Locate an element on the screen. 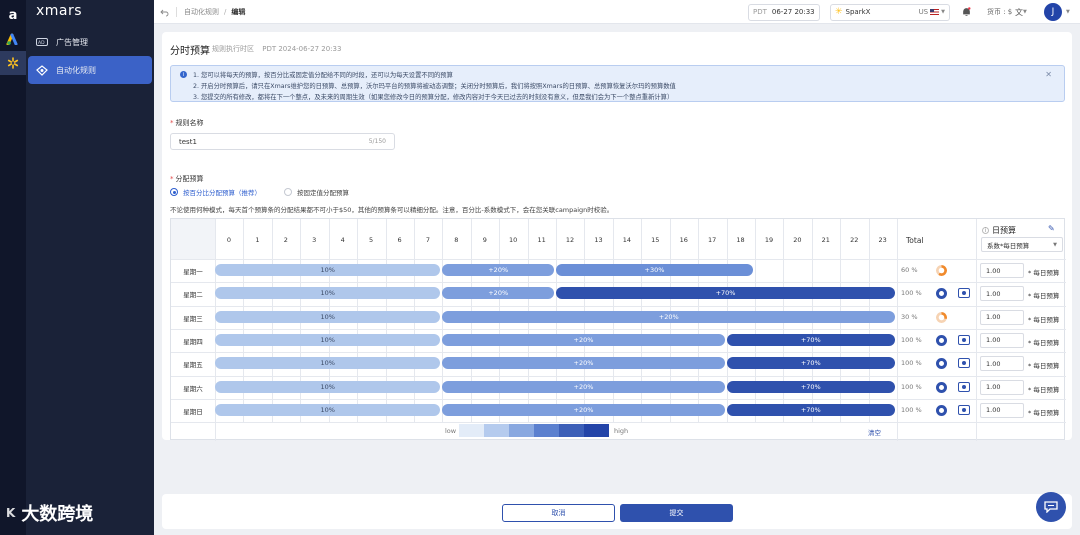 This screenshot has width=1080, height=535. timezone-clock: PDT 06-27 20:33 is located at coordinates (784, 12).